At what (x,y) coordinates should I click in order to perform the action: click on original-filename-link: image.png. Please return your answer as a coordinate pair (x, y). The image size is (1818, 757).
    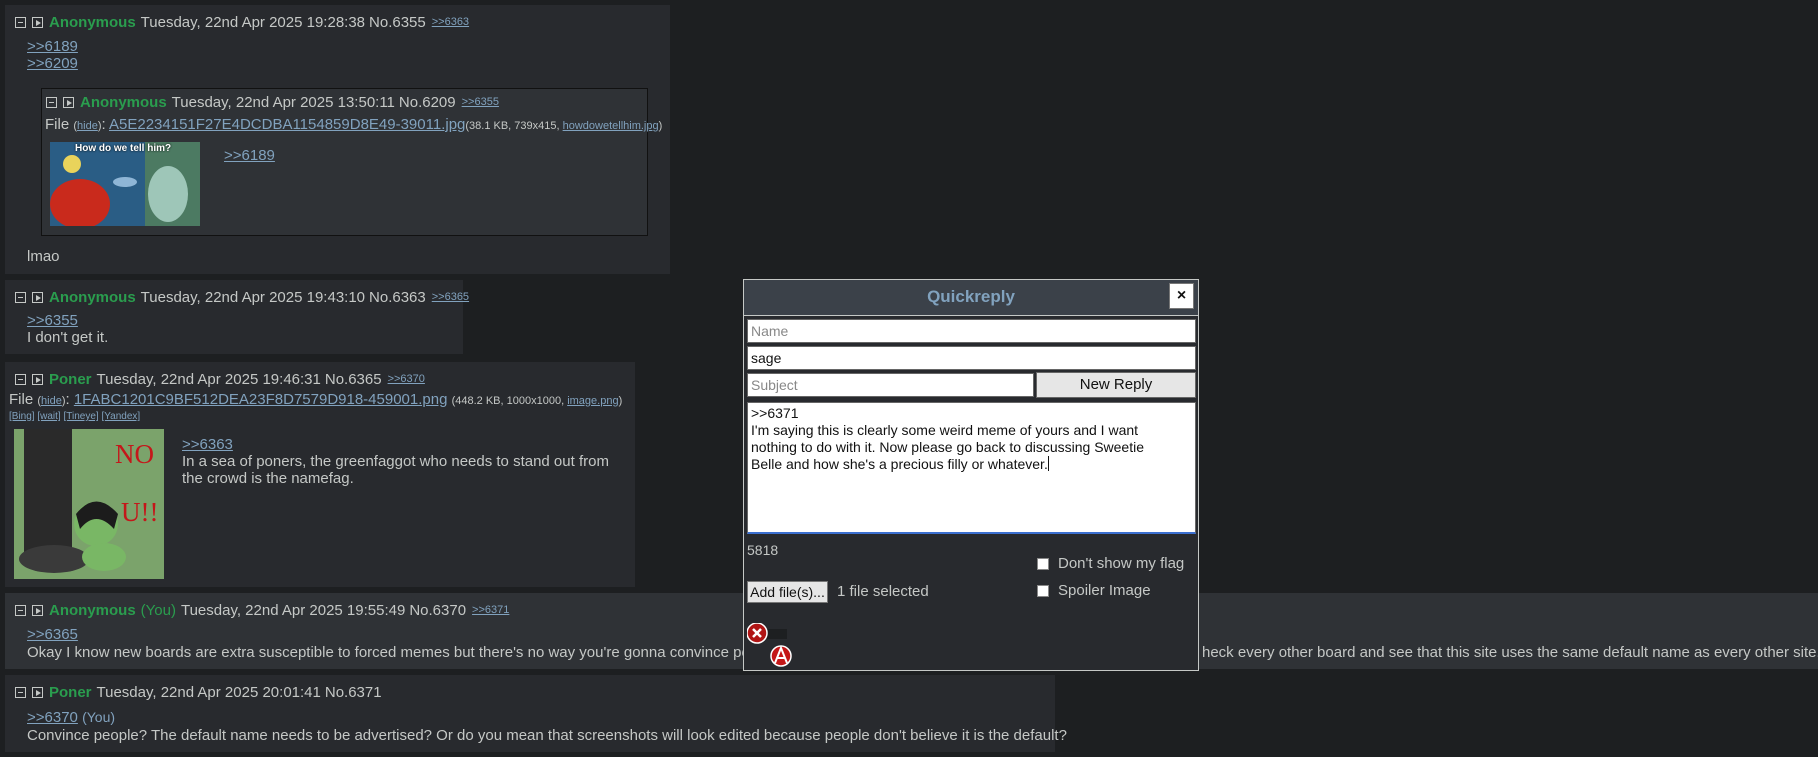
    Looking at the image, I should click on (592, 401).